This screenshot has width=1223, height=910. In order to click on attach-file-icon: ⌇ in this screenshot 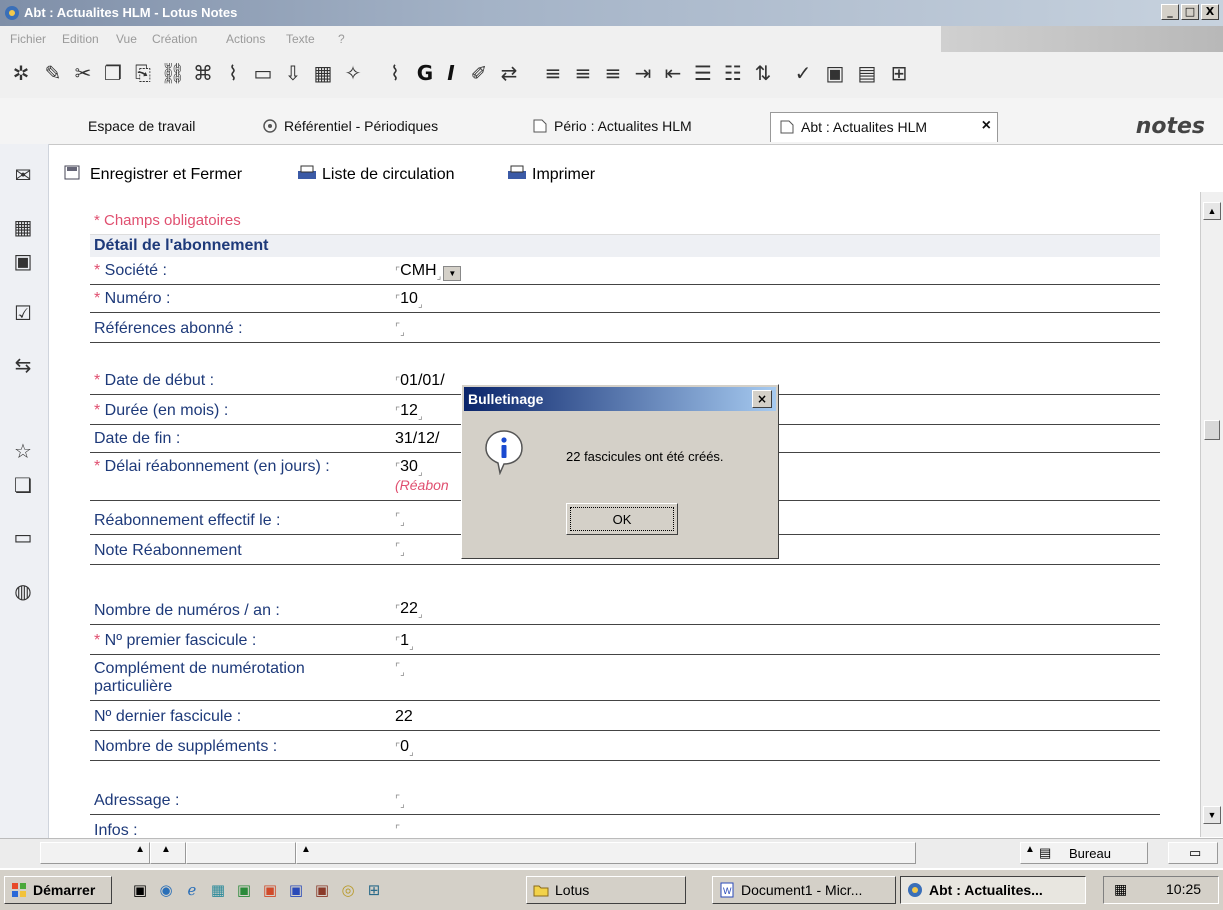, I will do `click(395, 73)`.